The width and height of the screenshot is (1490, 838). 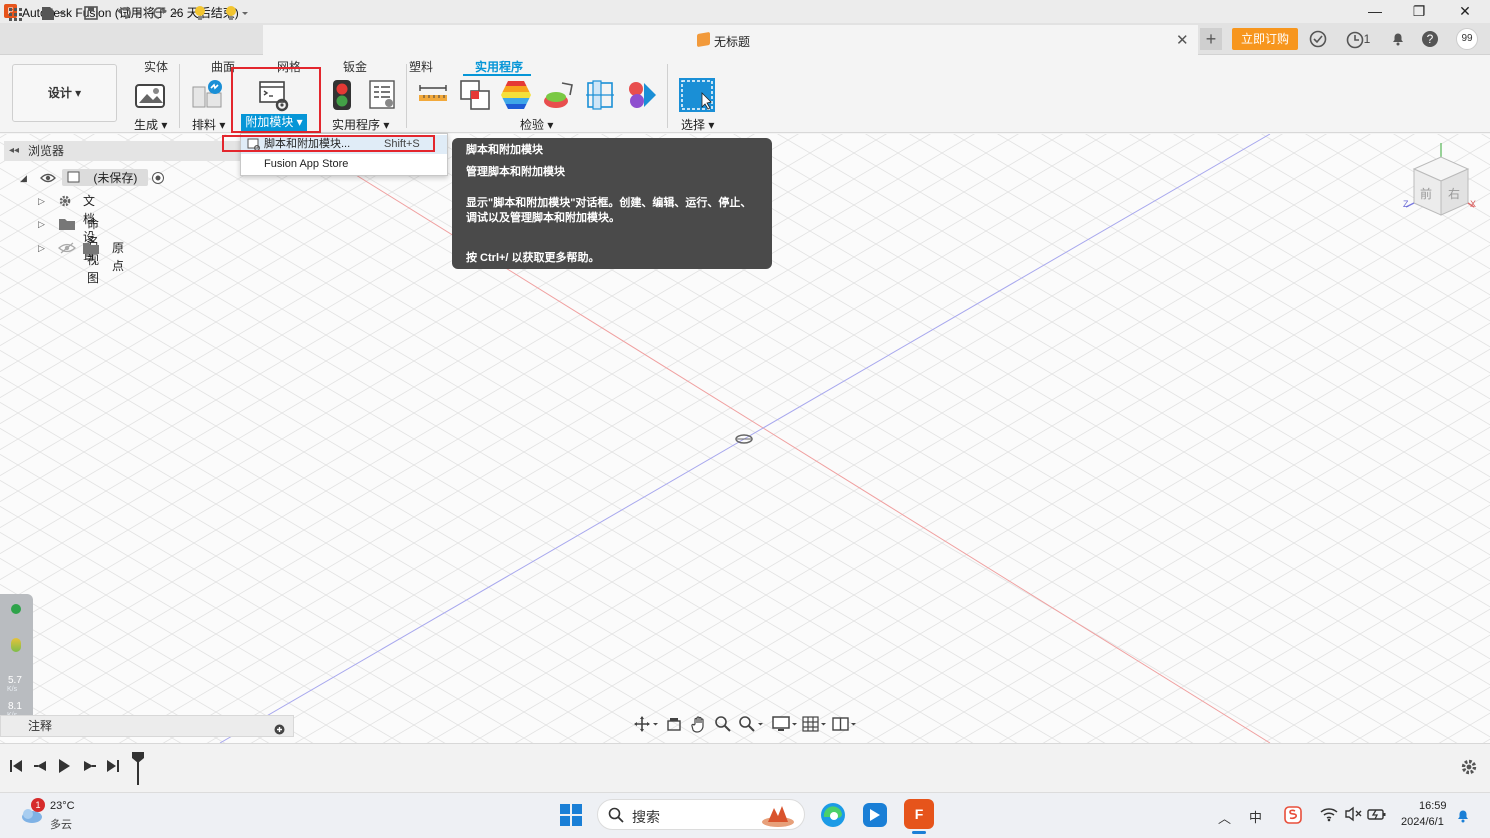 I want to click on display-settings-icon, so click(x=786, y=725).